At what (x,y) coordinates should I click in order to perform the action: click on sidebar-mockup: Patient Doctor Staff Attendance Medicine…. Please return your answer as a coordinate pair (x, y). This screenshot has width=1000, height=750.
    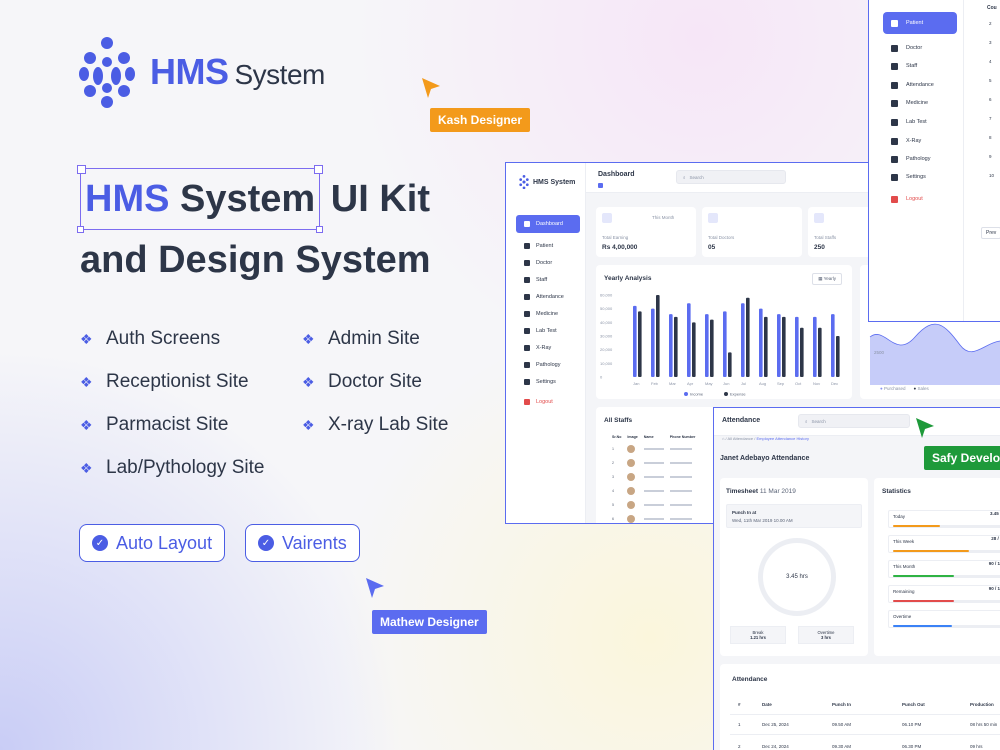
    Looking at the image, I should click on (934, 161).